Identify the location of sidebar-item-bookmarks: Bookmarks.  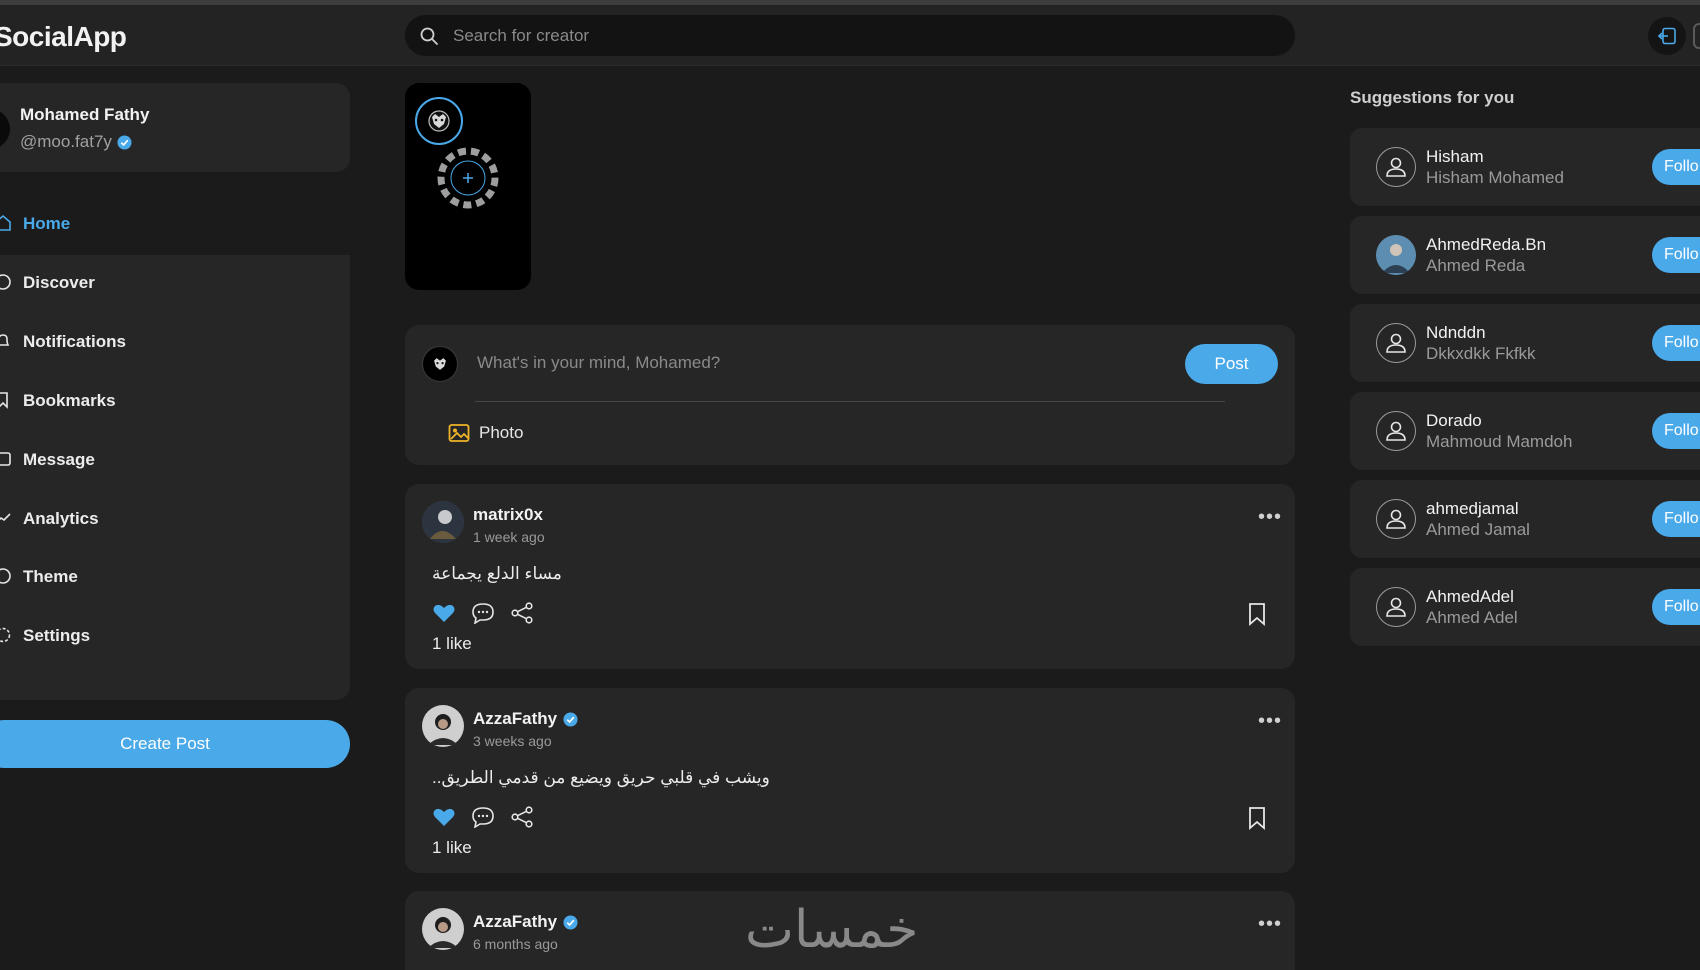
(175, 400).